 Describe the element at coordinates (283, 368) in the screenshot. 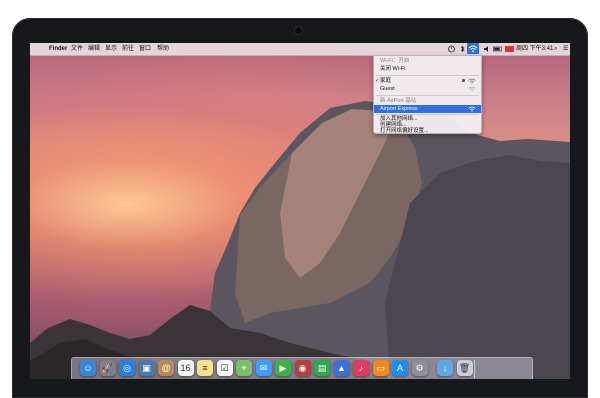

I see `facetime-icon: ▶` at that location.